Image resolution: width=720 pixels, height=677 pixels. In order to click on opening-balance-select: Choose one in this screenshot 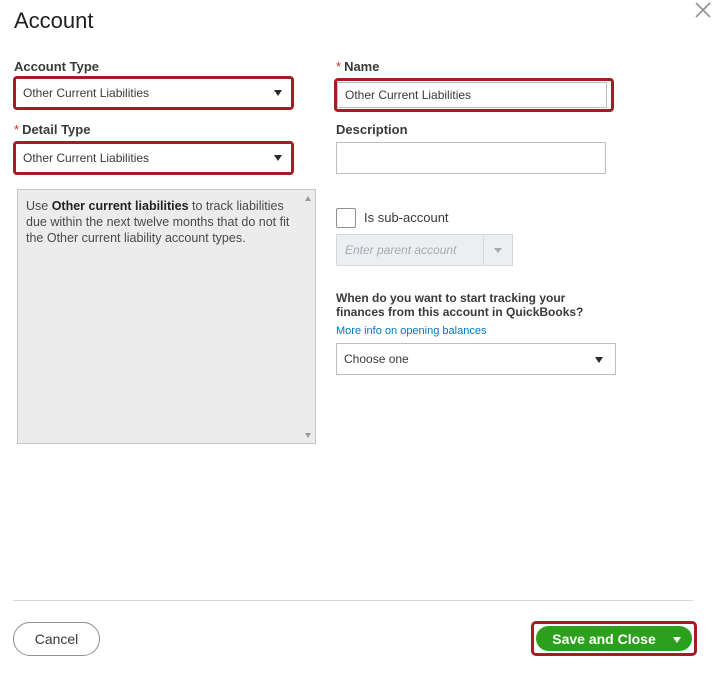, I will do `click(476, 359)`.